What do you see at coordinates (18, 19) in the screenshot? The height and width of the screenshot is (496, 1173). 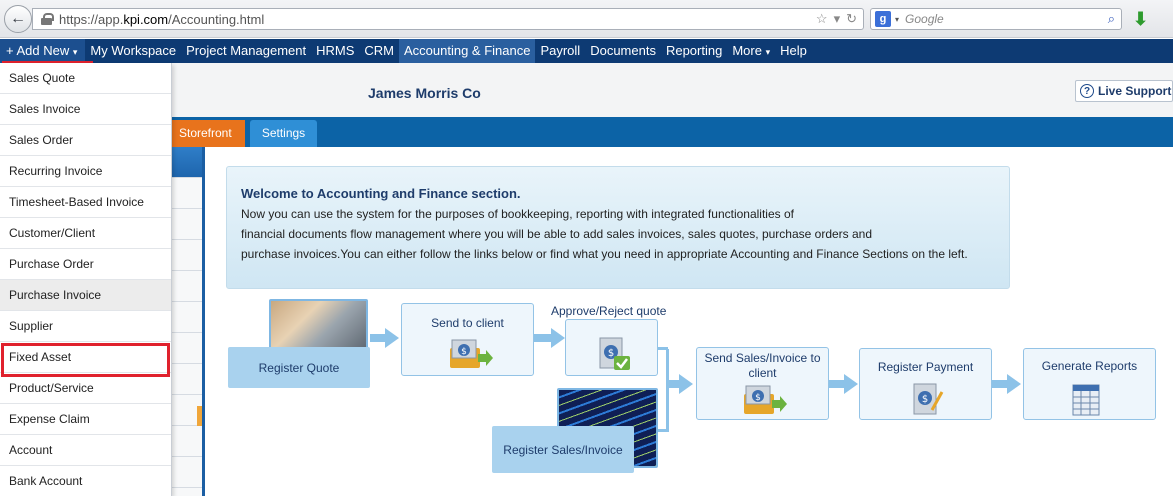 I see `back-arrow-icon: ←` at bounding box center [18, 19].